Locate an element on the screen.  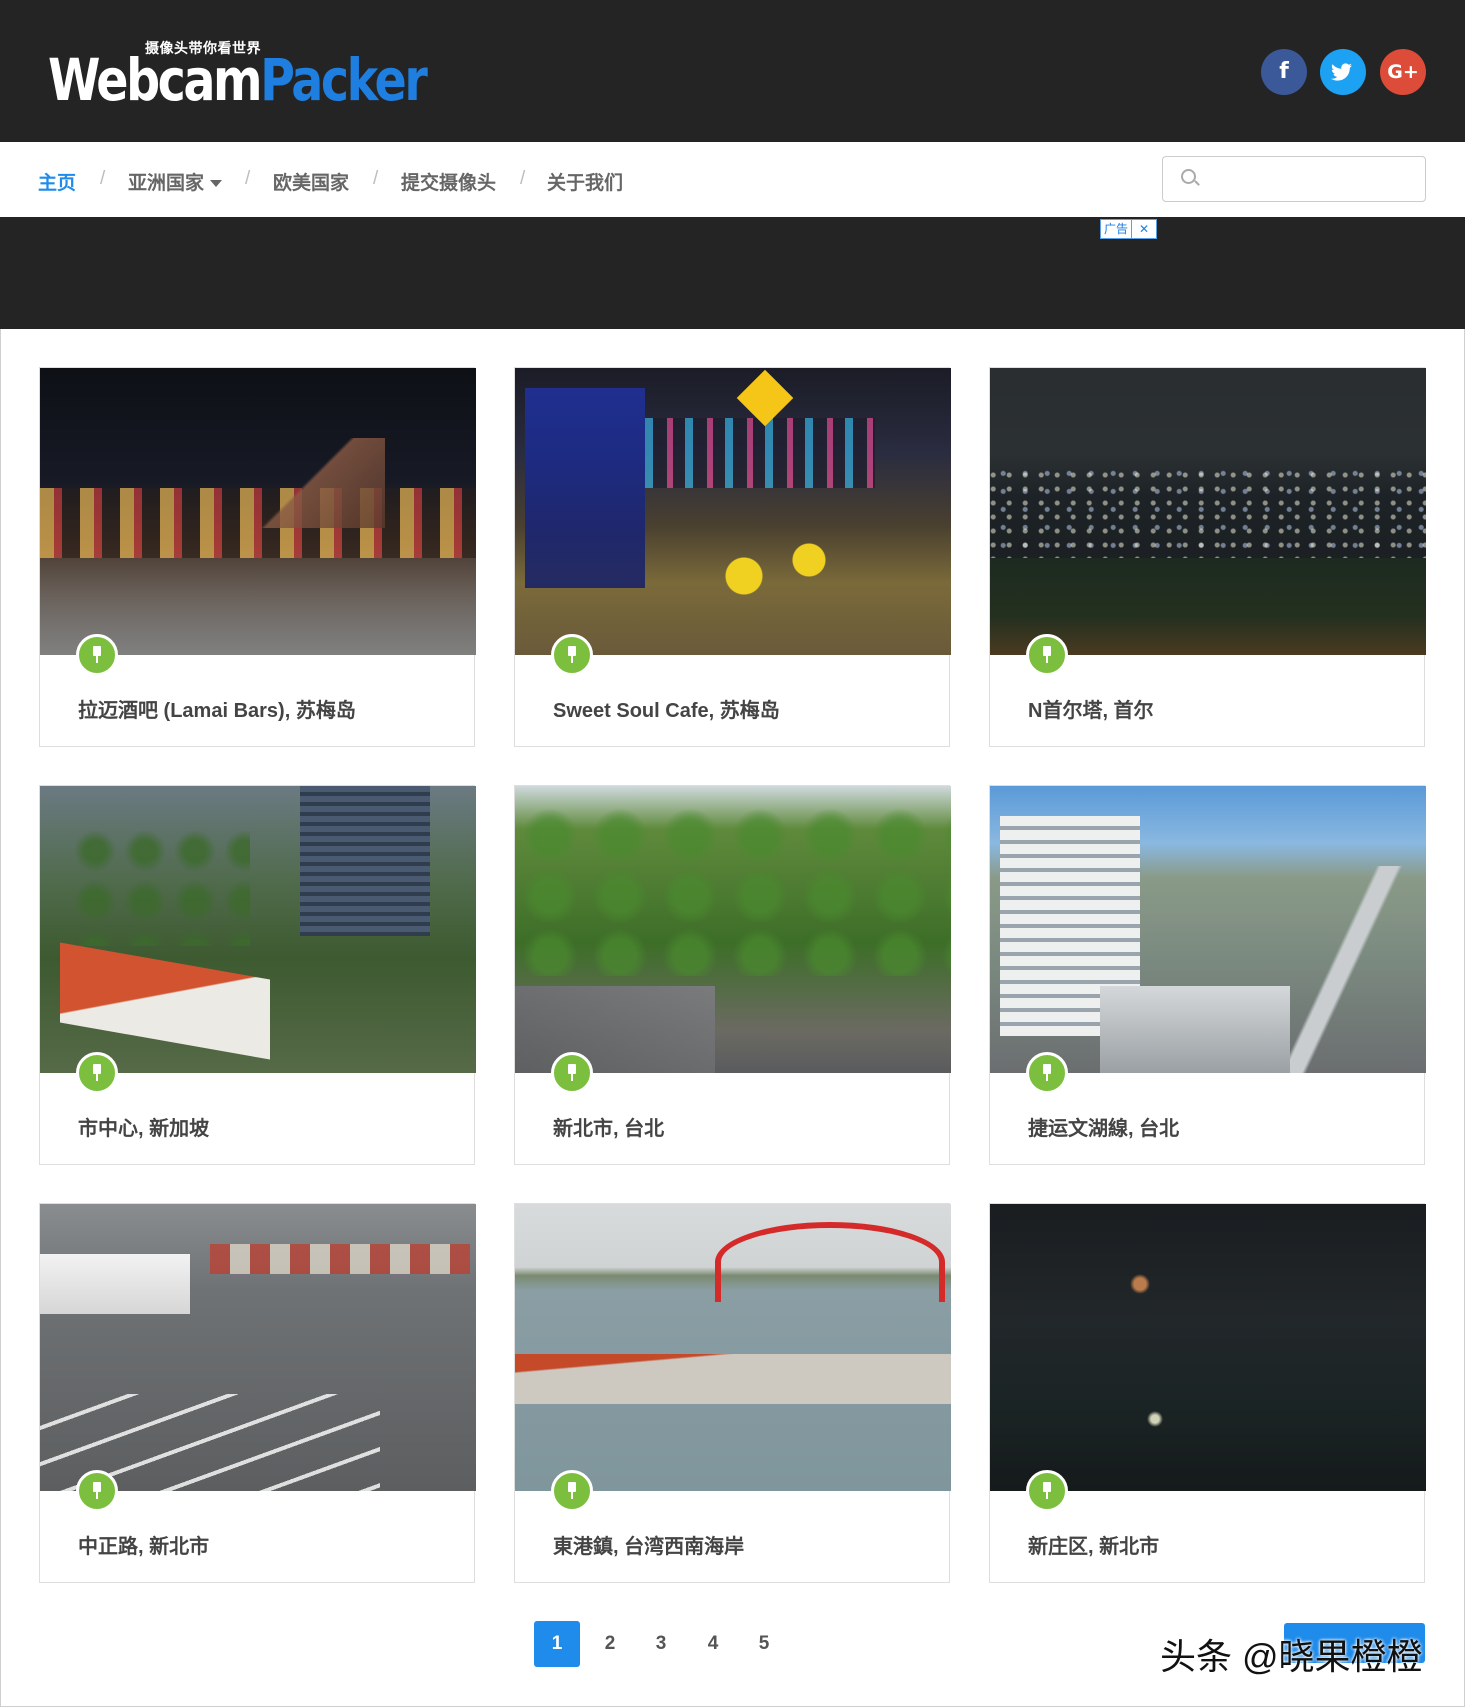
nav-item-asia: 亚洲国家 is located at coordinates (175, 181).